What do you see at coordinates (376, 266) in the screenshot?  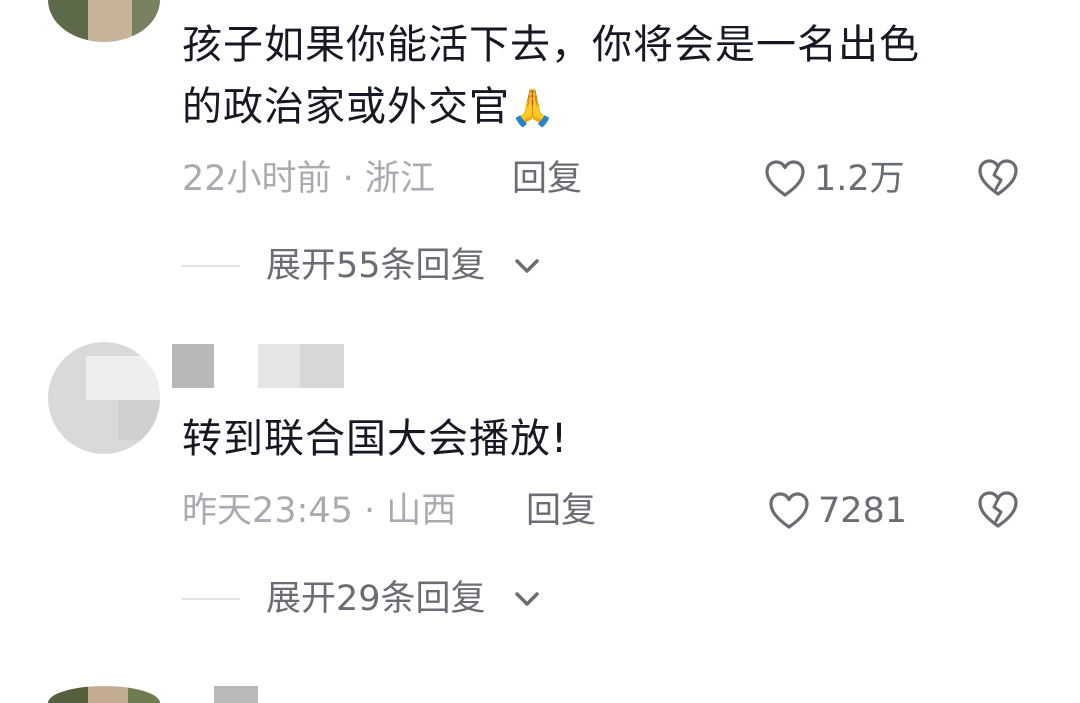 I see `expand-replies-label: 展开55条回复` at bounding box center [376, 266].